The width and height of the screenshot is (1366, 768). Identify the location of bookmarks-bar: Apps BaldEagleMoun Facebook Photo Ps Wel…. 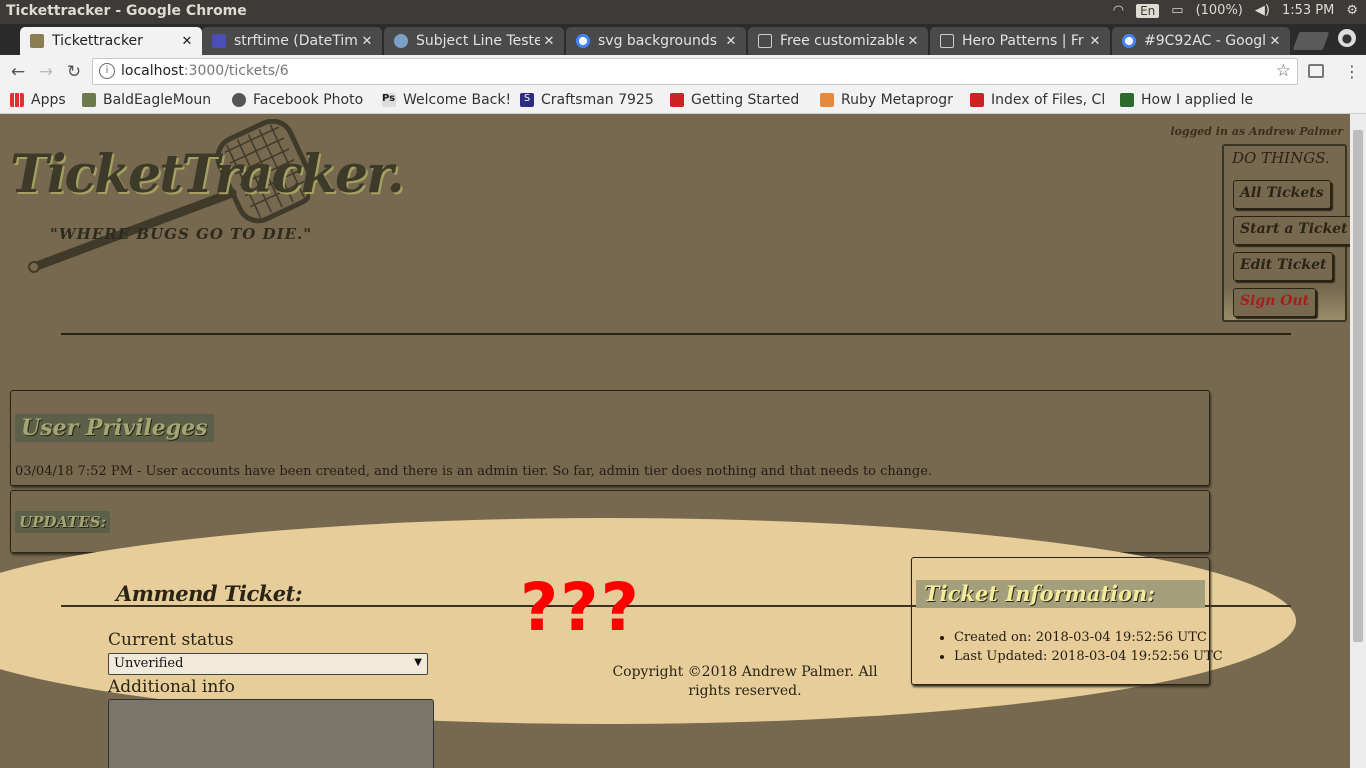
(683, 101).